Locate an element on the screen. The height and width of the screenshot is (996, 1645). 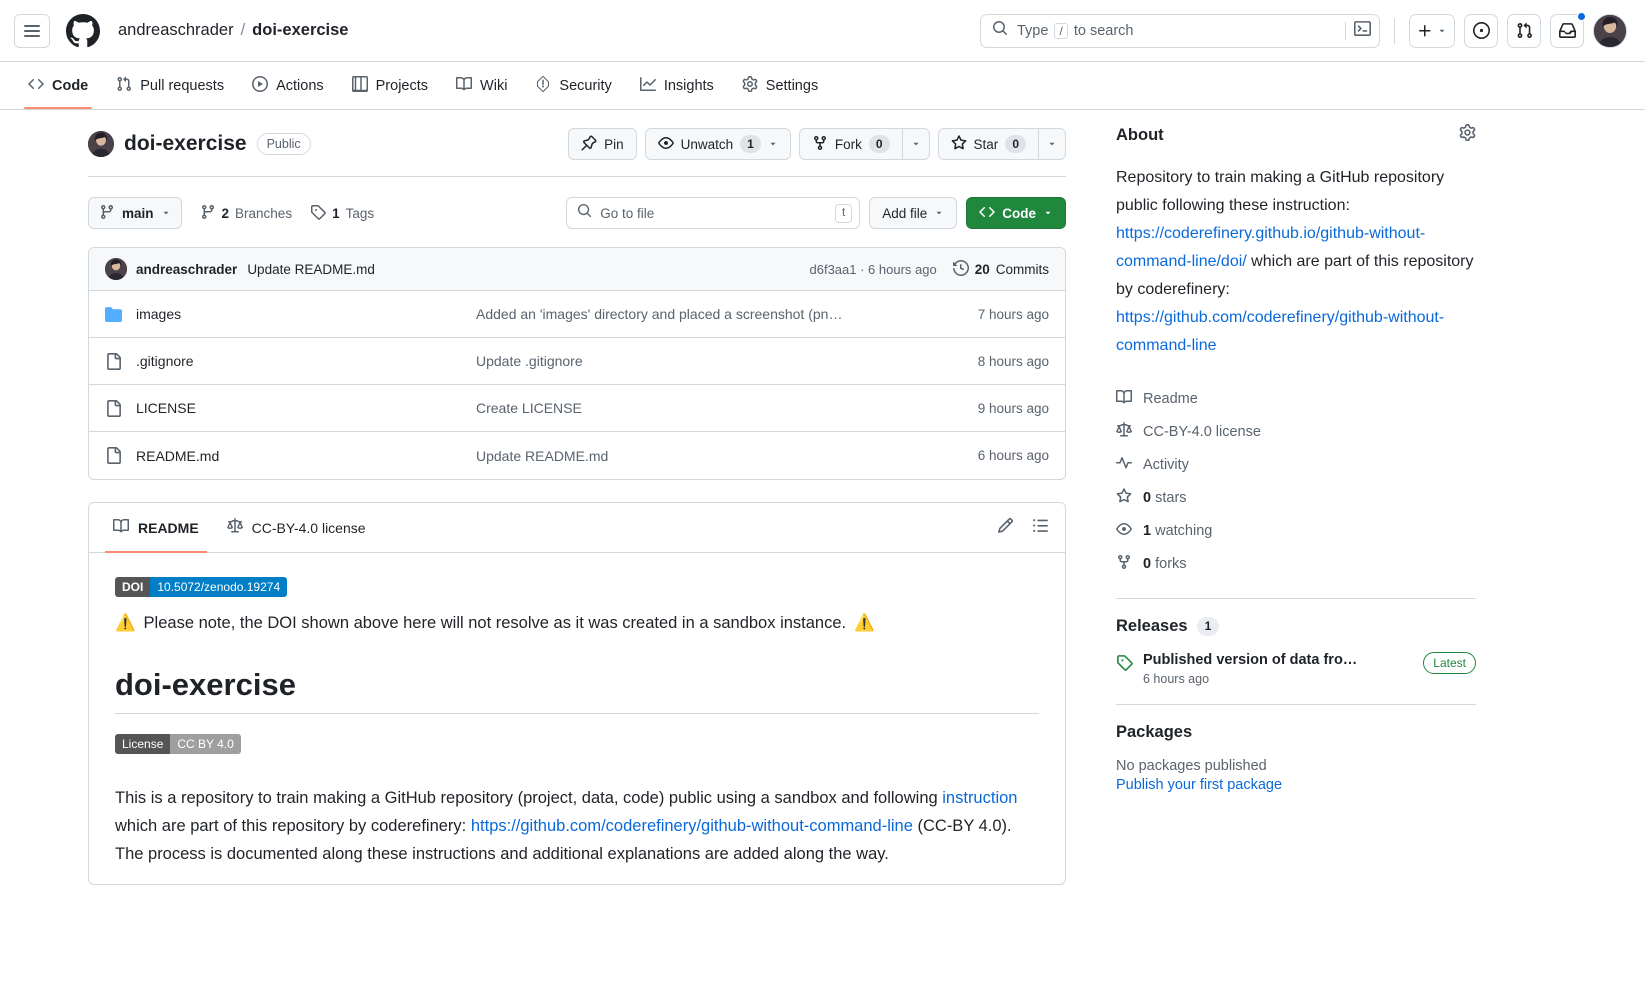
table-of-contents-icon is located at coordinates (1040, 528).